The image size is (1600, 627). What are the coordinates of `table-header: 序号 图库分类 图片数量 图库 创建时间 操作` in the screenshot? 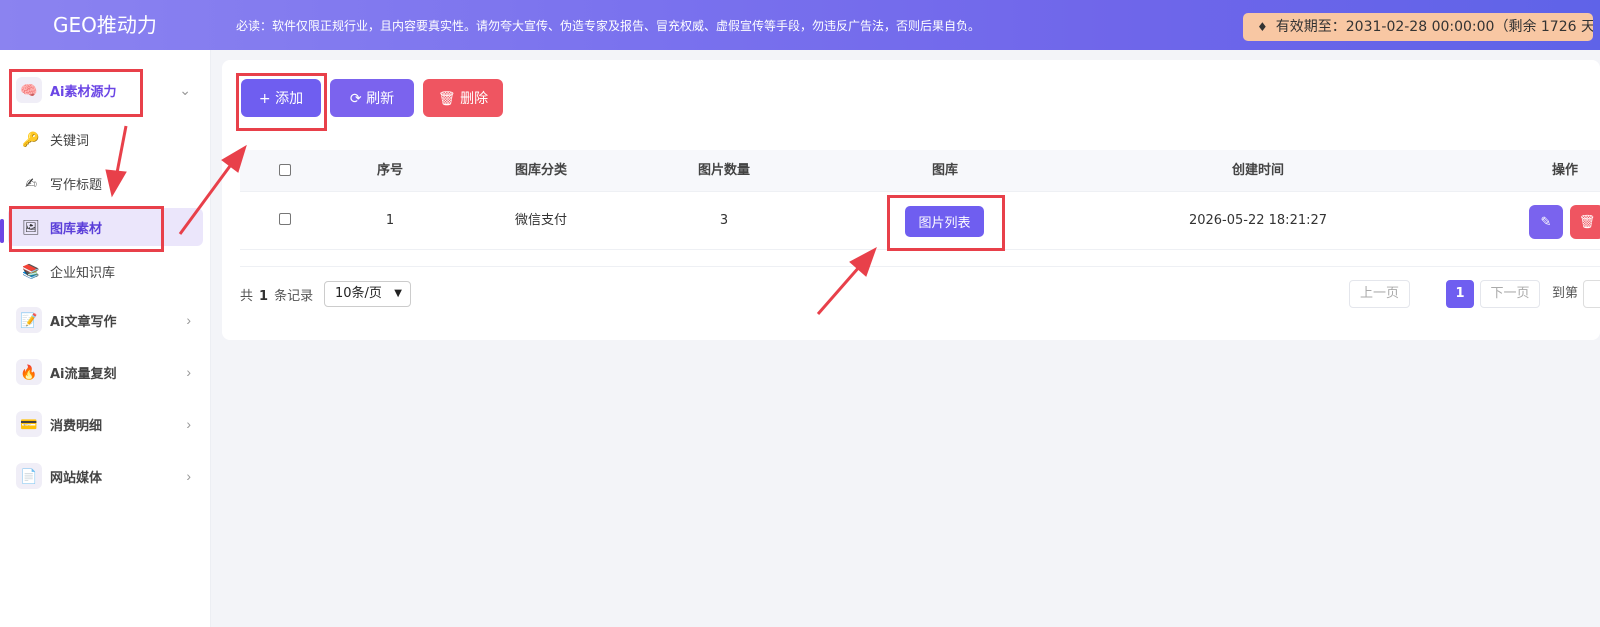 It's located at (920, 171).